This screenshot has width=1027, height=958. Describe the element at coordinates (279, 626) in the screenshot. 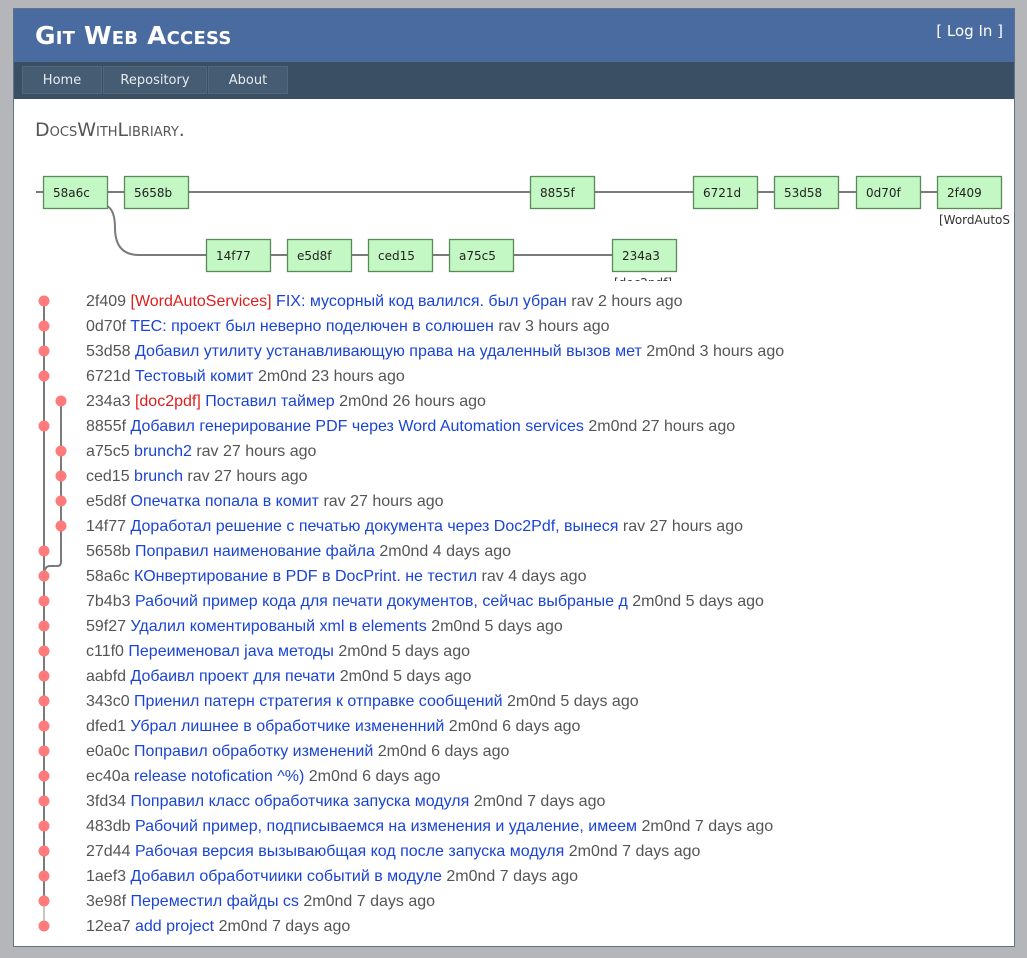

I see `commit-message-link: Удалил коментированый xml в elements` at that location.